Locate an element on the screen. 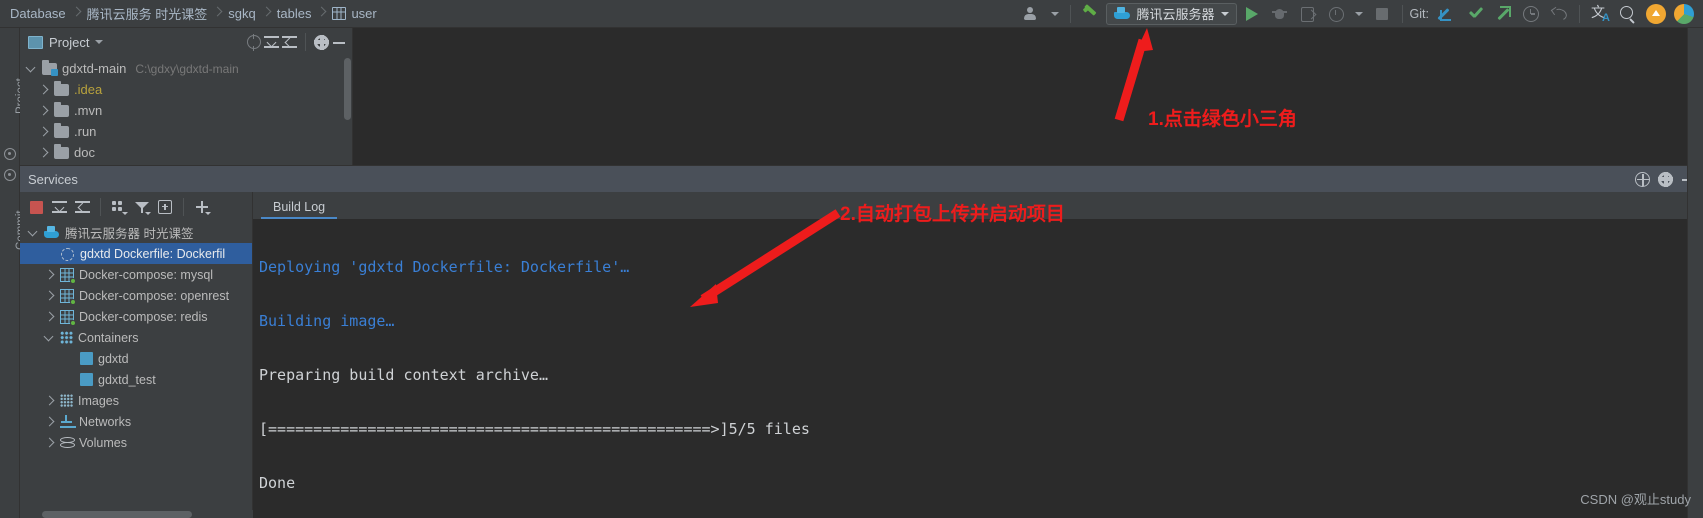 The height and width of the screenshot is (518, 1703). profiler-dropdown-icon is located at coordinates (1359, 14).